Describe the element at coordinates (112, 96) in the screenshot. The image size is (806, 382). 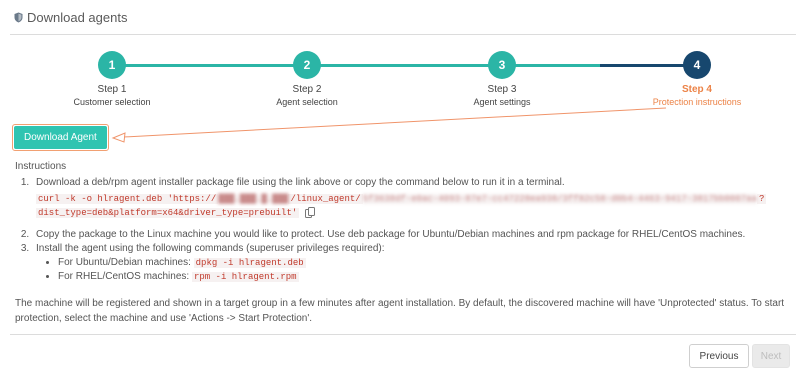
I see `step-1-label: Step 1 Customer selection` at that location.